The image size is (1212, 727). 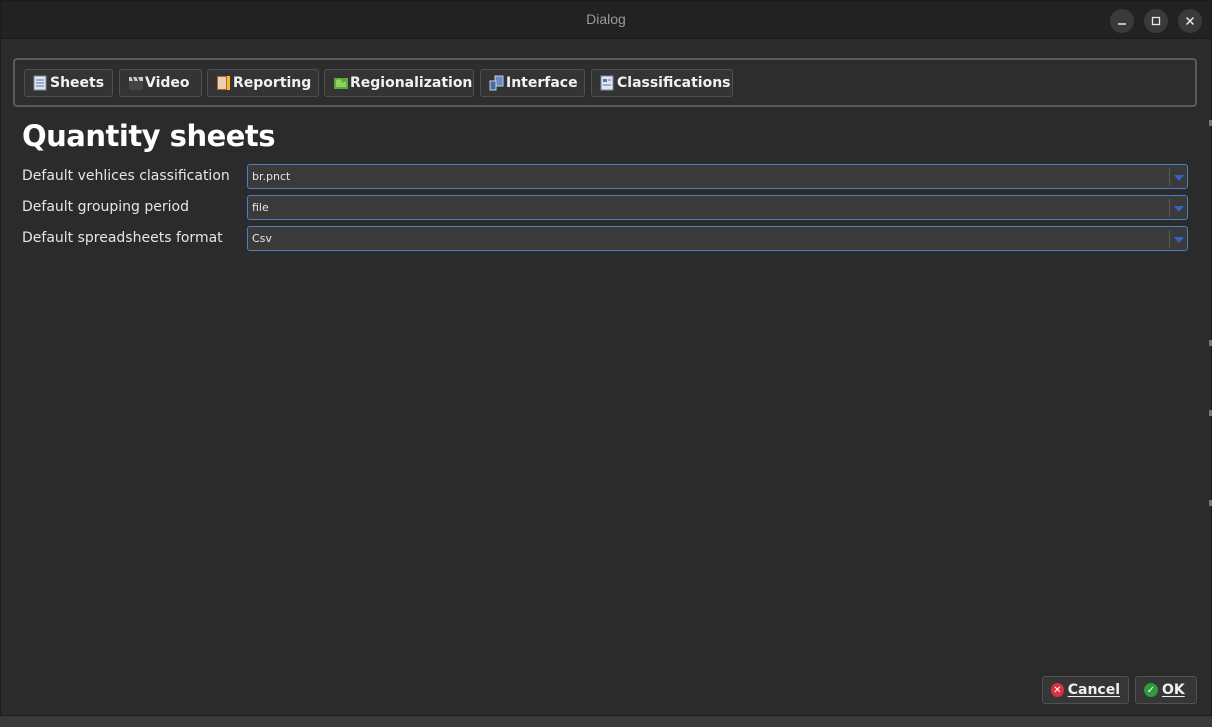 I want to click on spreadsheet-format-label: Default spreadsheets format, so click(x=122, y=238).